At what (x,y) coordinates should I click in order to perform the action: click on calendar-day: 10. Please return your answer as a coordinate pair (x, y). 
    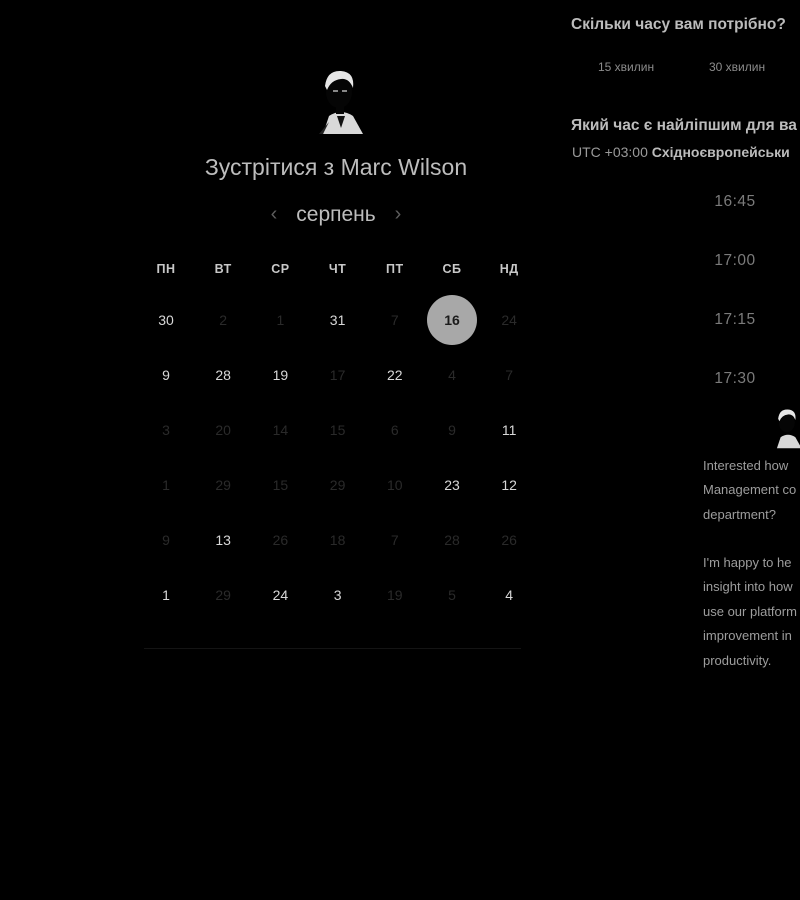
    Looking at the image, I should click on (395, 485).